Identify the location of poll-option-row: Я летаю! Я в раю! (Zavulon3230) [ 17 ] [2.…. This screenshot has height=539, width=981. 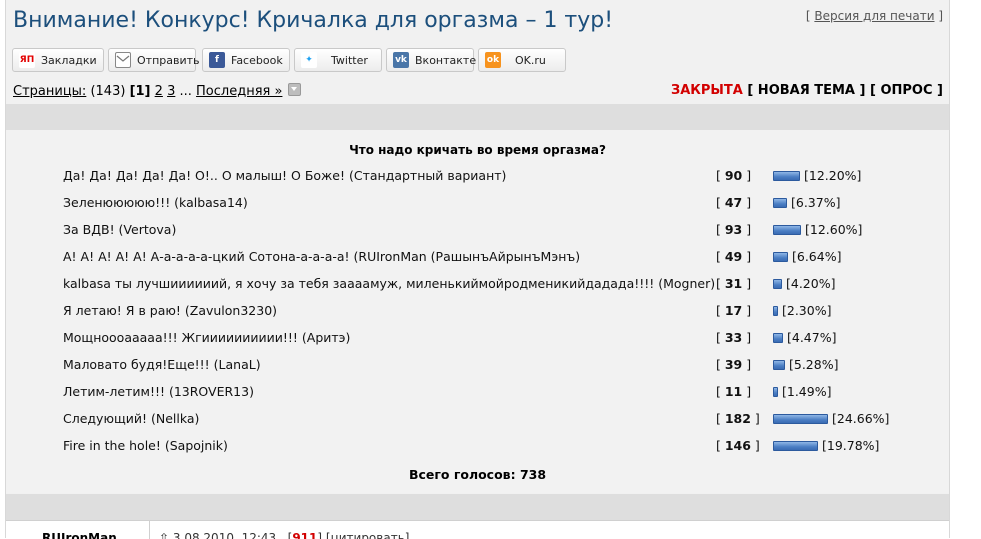
(477, 313).